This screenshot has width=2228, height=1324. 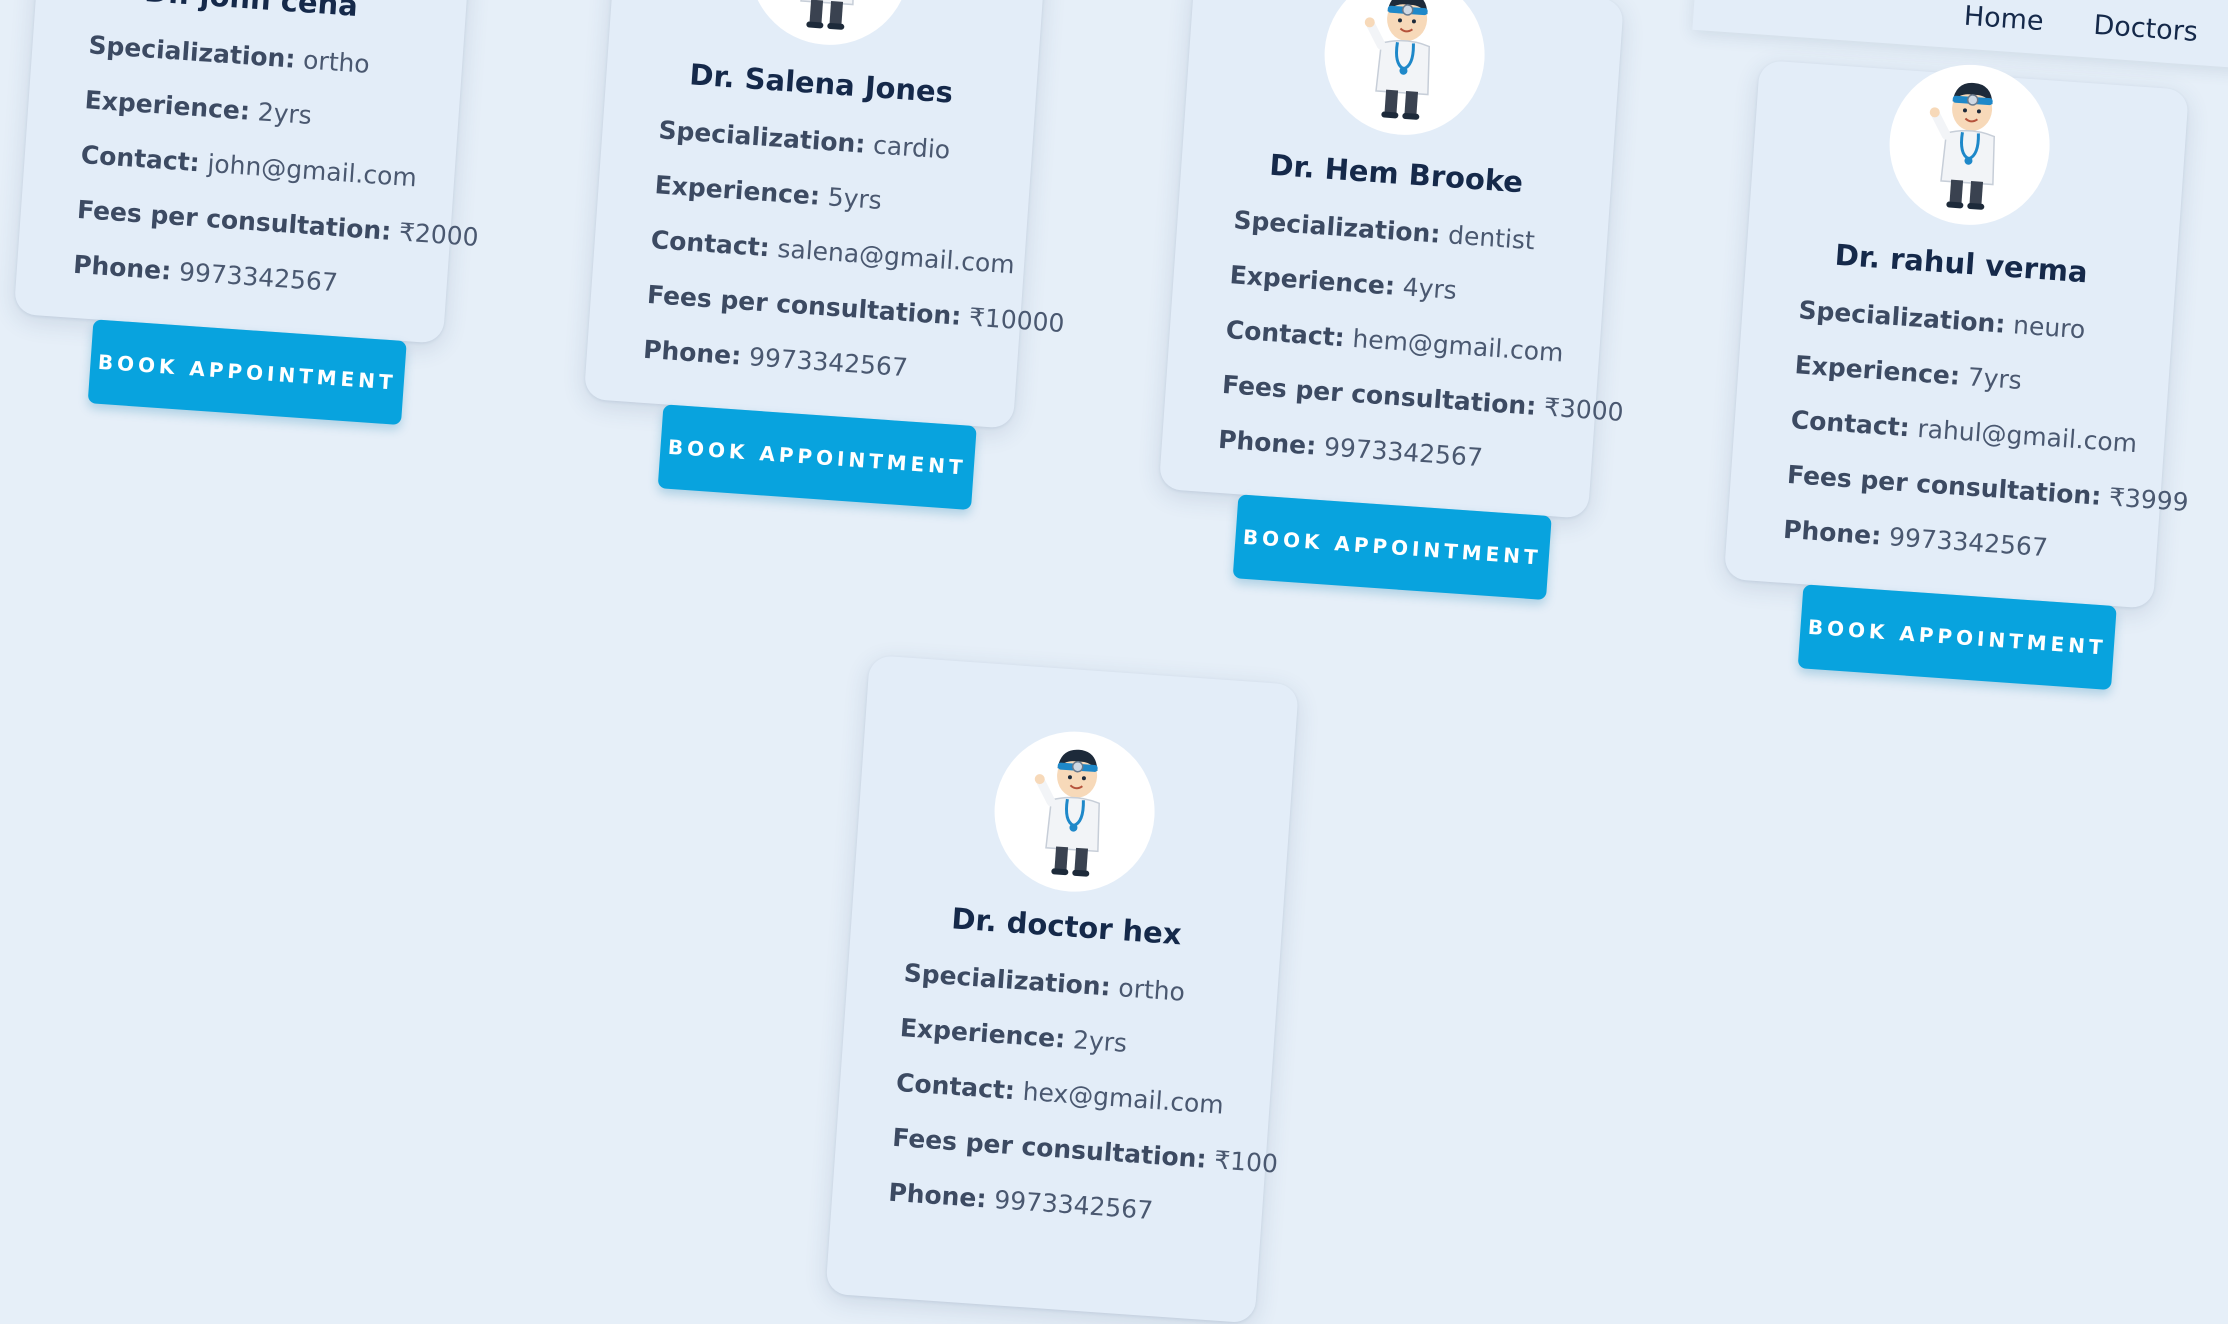 I want to click on fees-value: ₹2000, so click(x=439, y=234).